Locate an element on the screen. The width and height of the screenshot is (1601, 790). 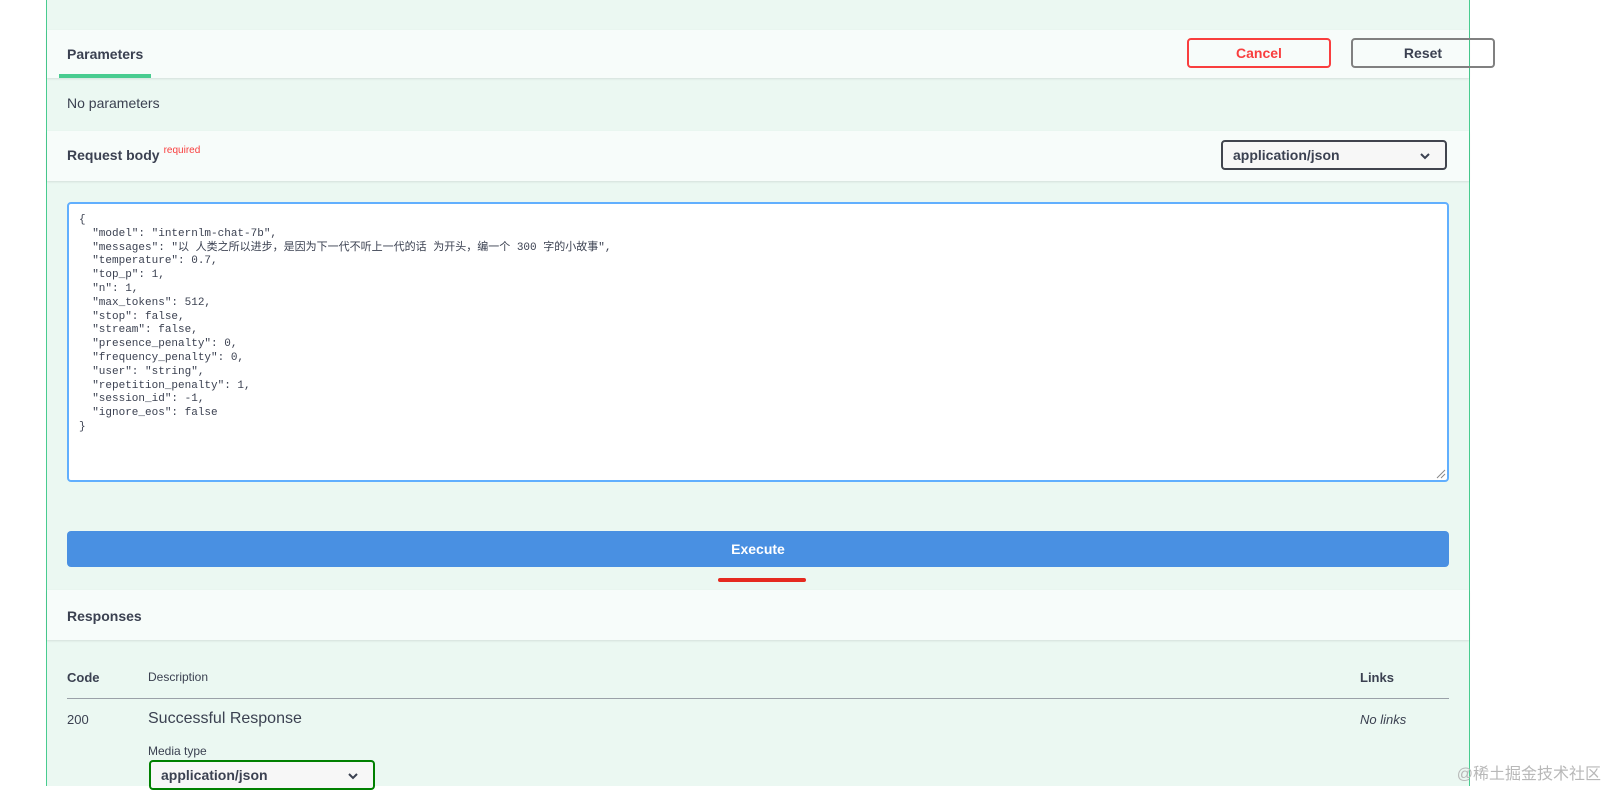
cancel-button: Cancel is located at coordinates (1259, 53).